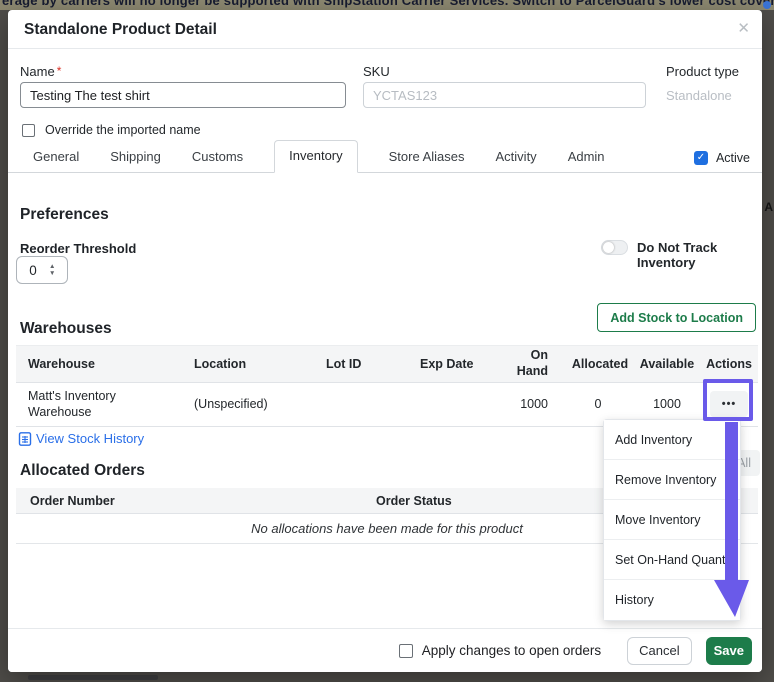 The width and height of the screenshot is (774, 682). Describe the element at coordinates (768, 207) in the screenshot. I see `page-behind-text-fragment: A` at that location.